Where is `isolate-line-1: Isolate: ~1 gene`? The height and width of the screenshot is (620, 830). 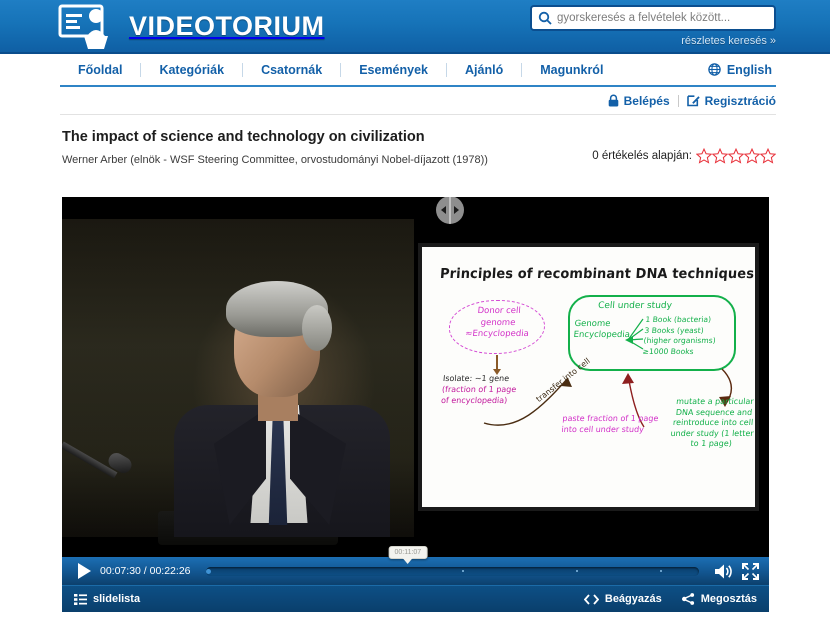
isolate-line-1: Isolate: ~1 gene is located at coordinates (476, 378).